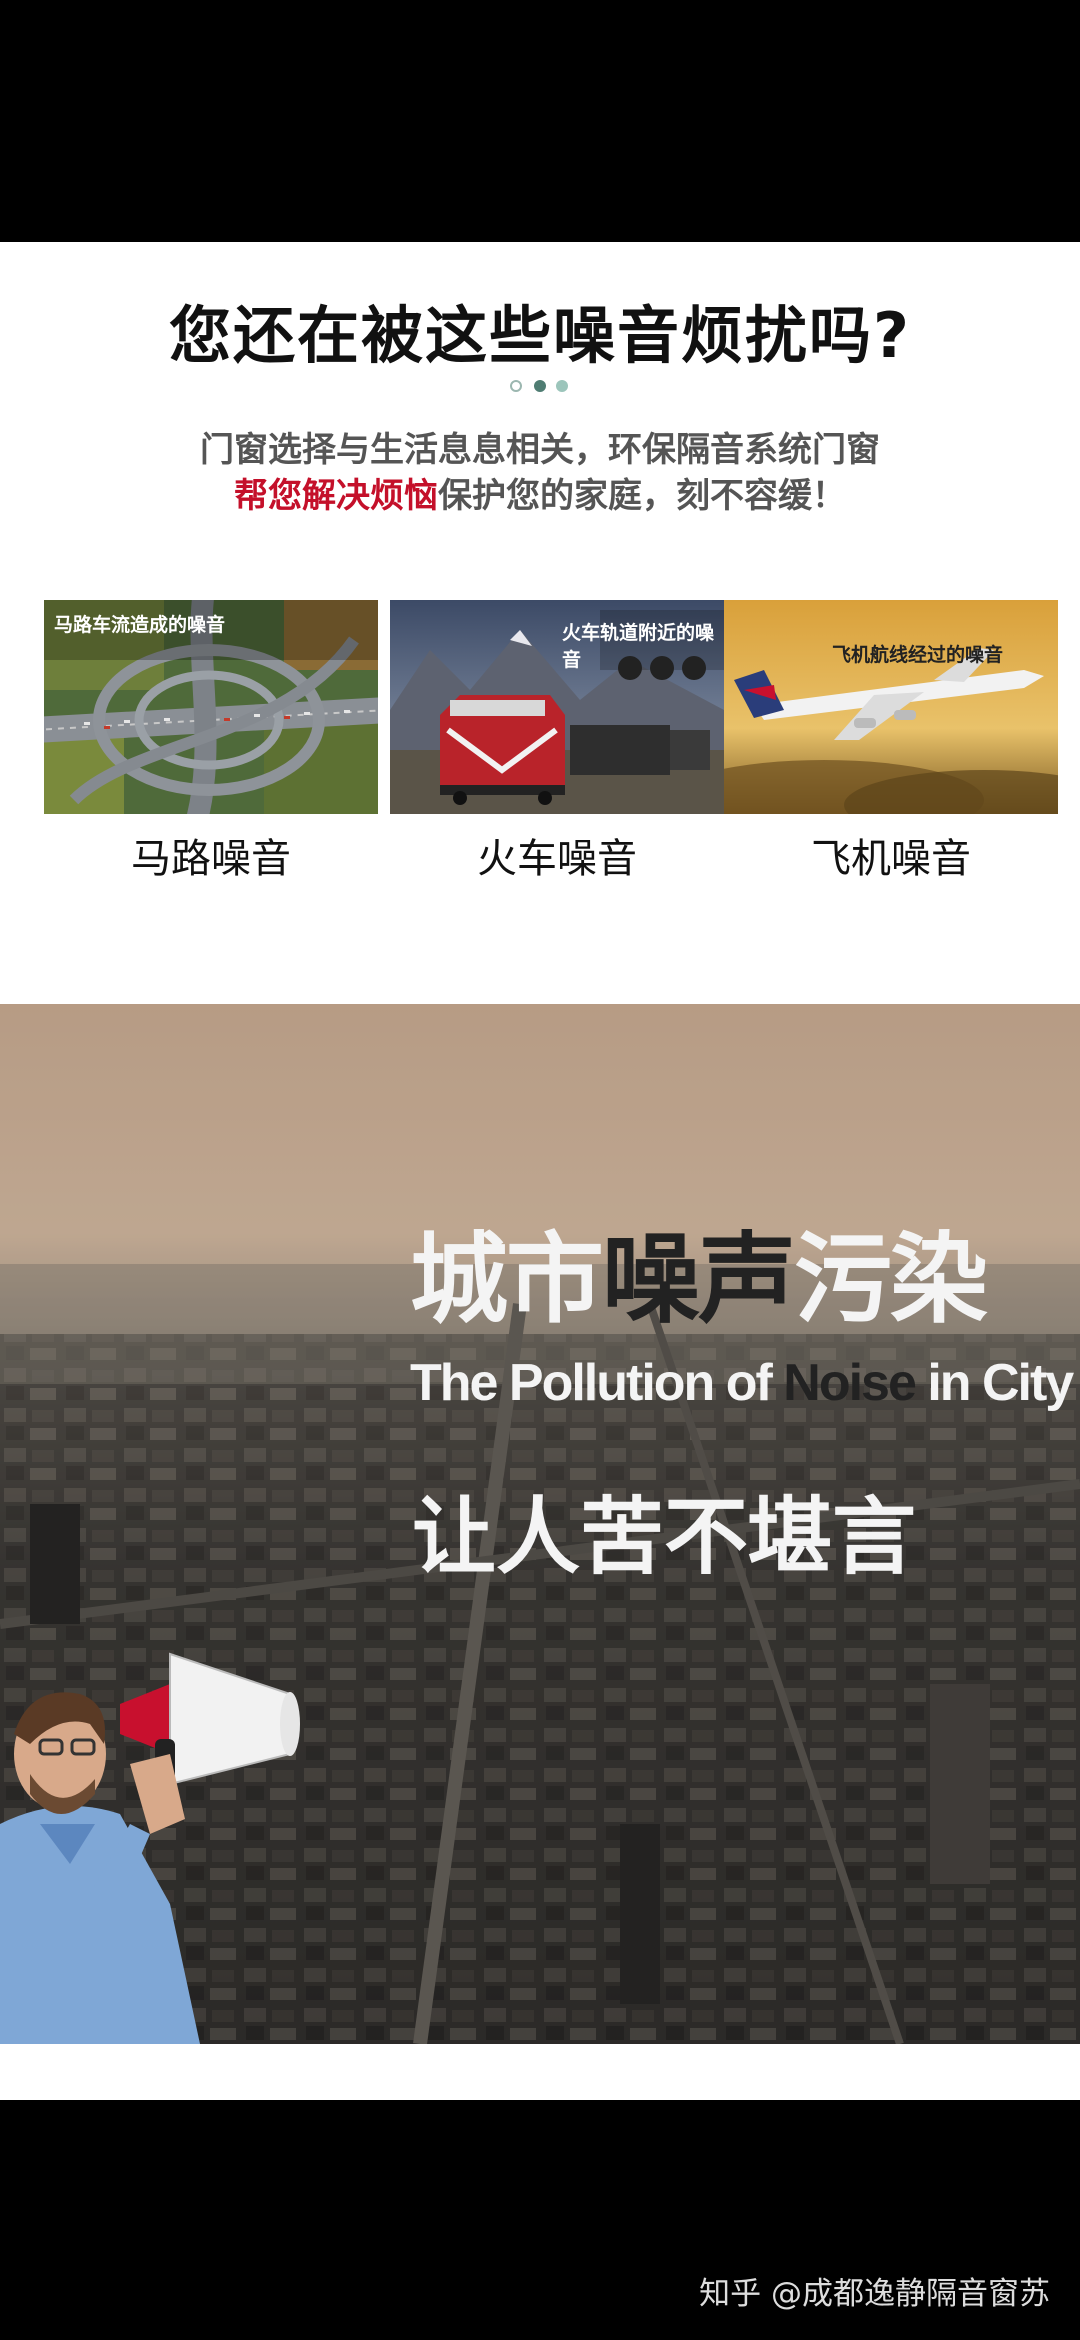 The width and height of the screenshot is (1080, 2340). Describe the element at coordinates (540, 121) in the screenshot. I see `top-black-bar` at that location.